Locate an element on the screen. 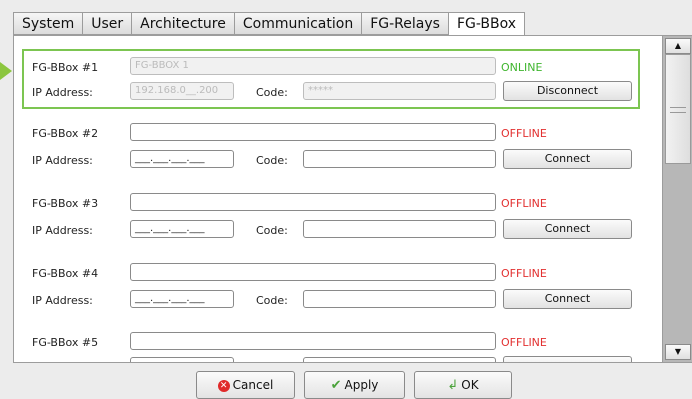 The image size is (692, 399). bbox-1-name-field: FG-BBOX 1 is located at coordinates (313, 66).